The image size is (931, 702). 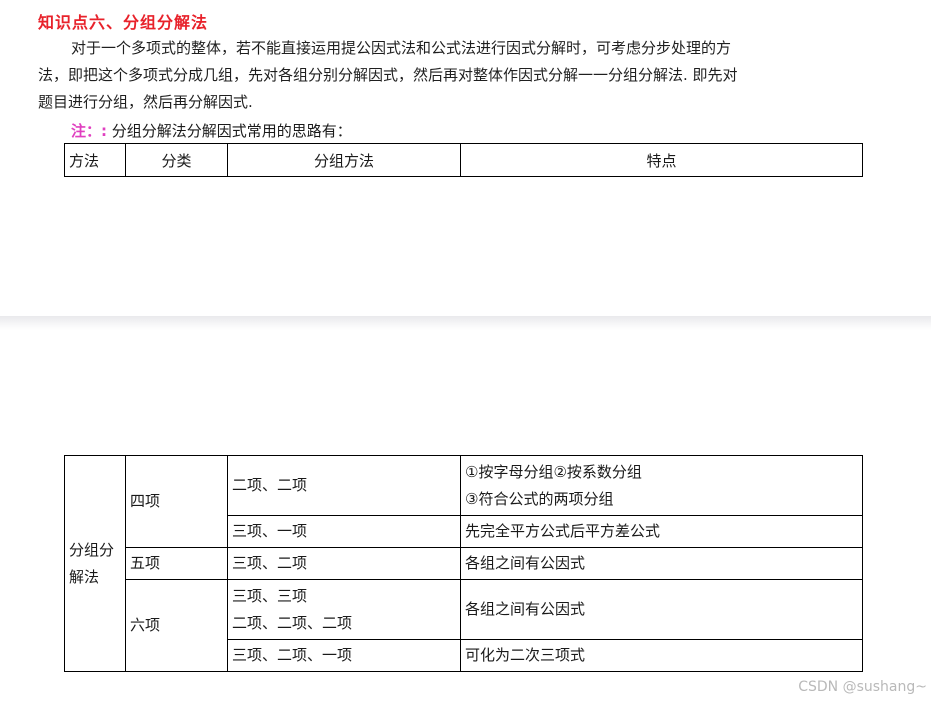 I want to click on table-header-row: 方法 分类 分组方法 特点, so click(x=463, y=160).